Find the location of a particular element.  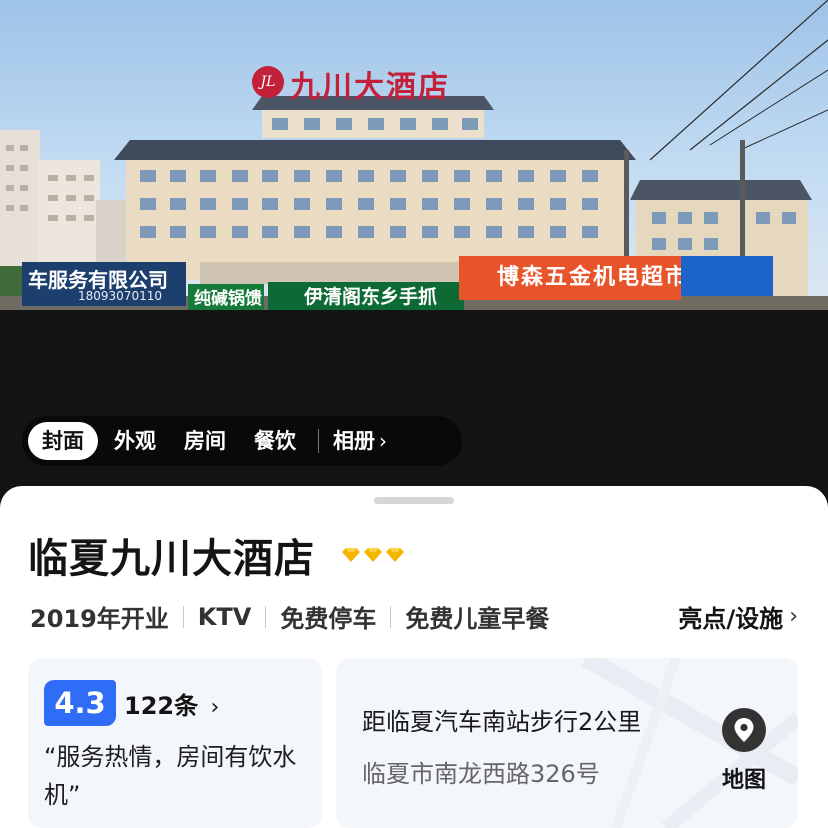

hotel-features: 2019年开业 KTV 免费停车 免费儿童早餐 is located at coordinates (289, 616).